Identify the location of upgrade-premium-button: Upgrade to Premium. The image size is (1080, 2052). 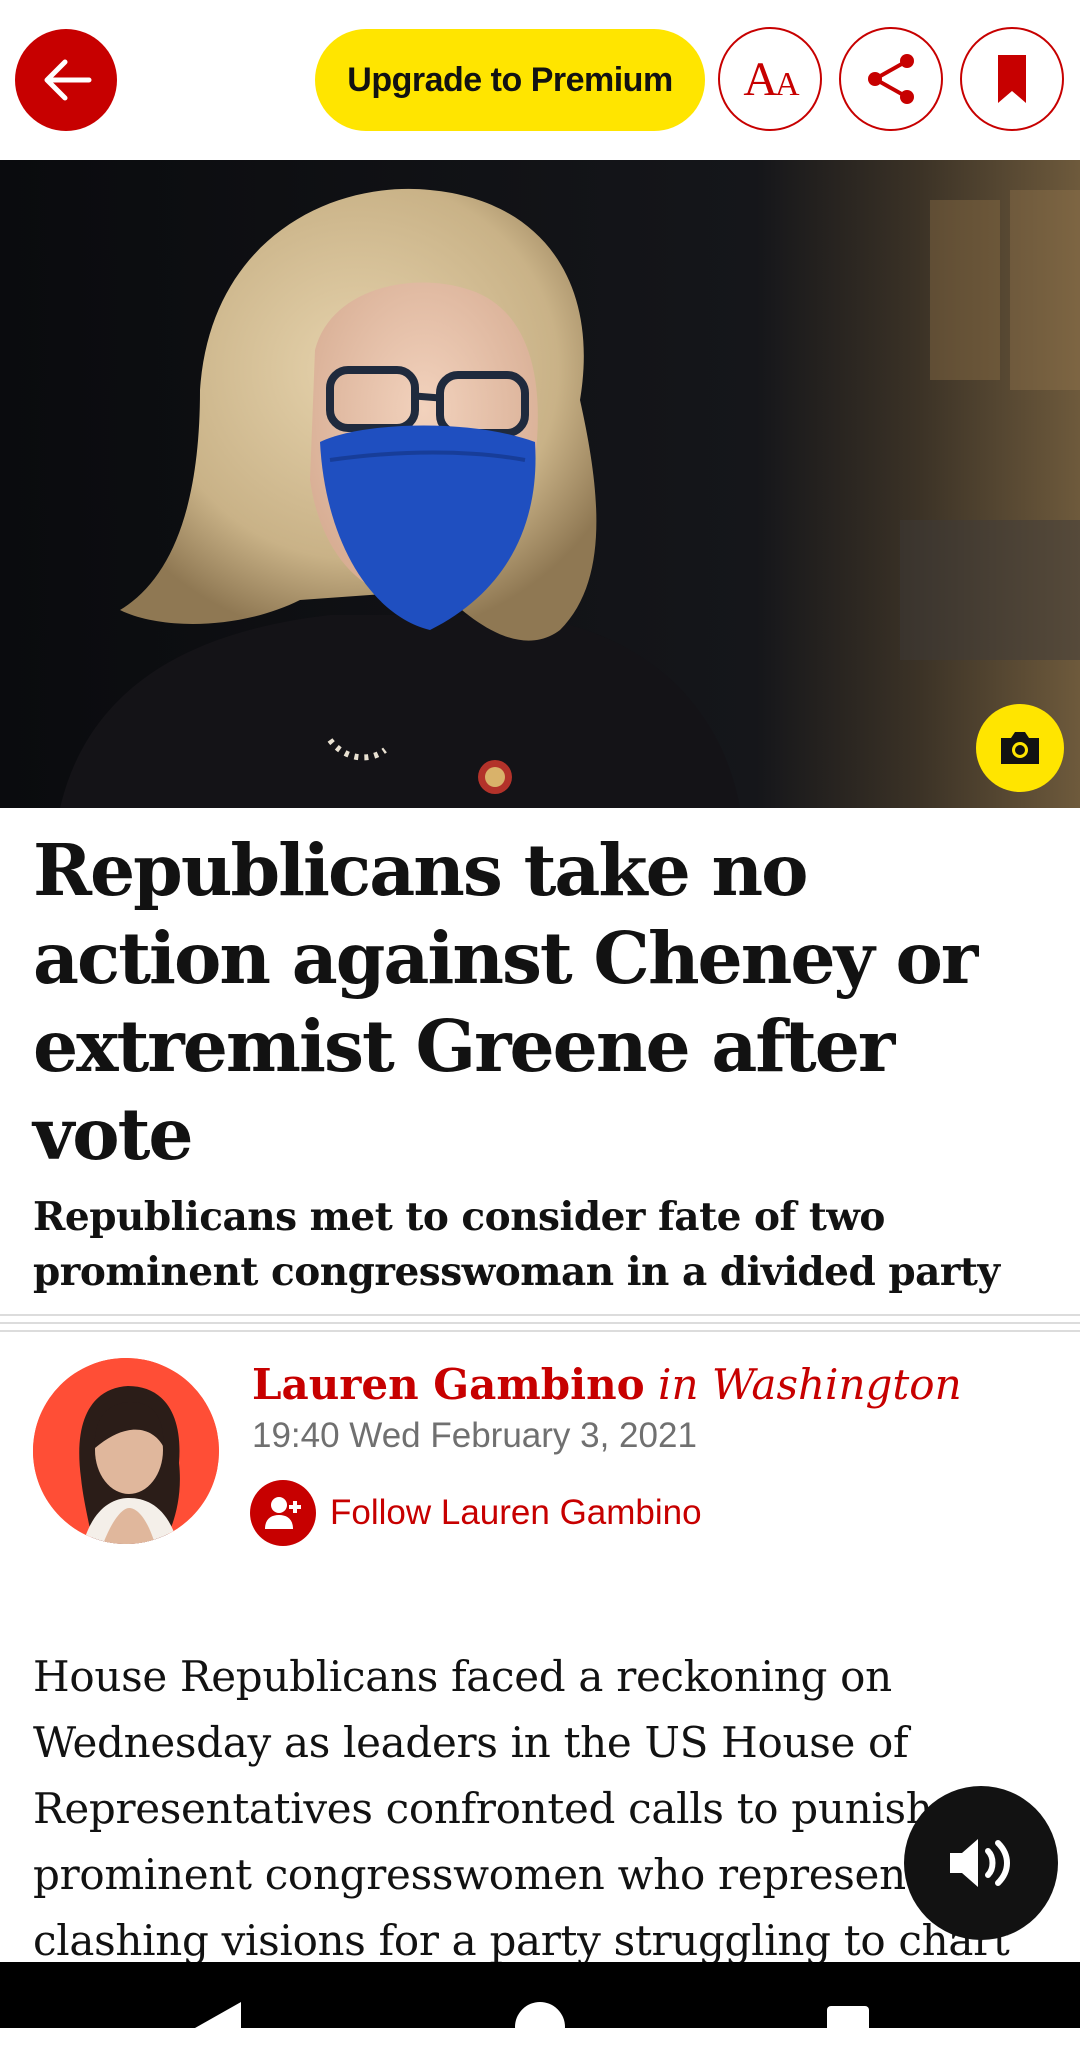
(510, 80).